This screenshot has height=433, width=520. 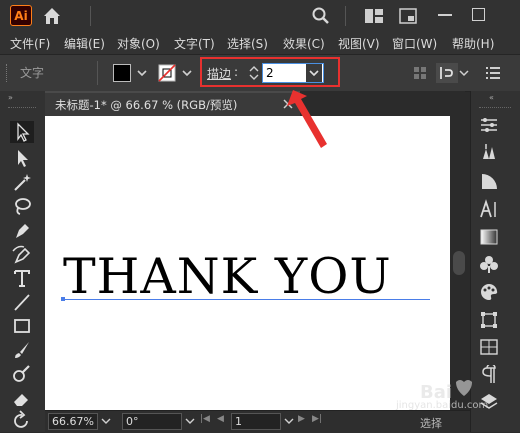 What do you see at coordinates (445, 15) in the screenshot?
I see `minimize-icon` at bounding box center [445, 15].